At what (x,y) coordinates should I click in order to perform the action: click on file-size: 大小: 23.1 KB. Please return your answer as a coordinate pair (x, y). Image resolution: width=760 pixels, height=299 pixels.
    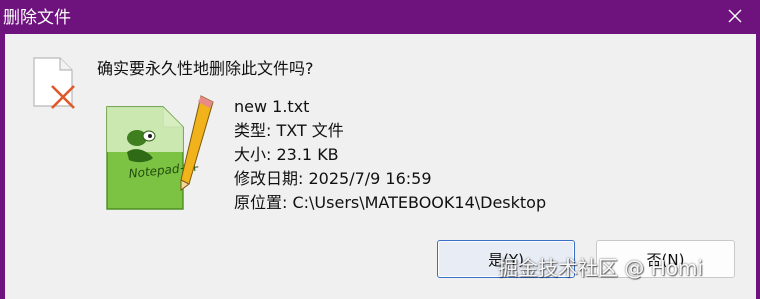
    Looking at the image, I should click on (286, 154).